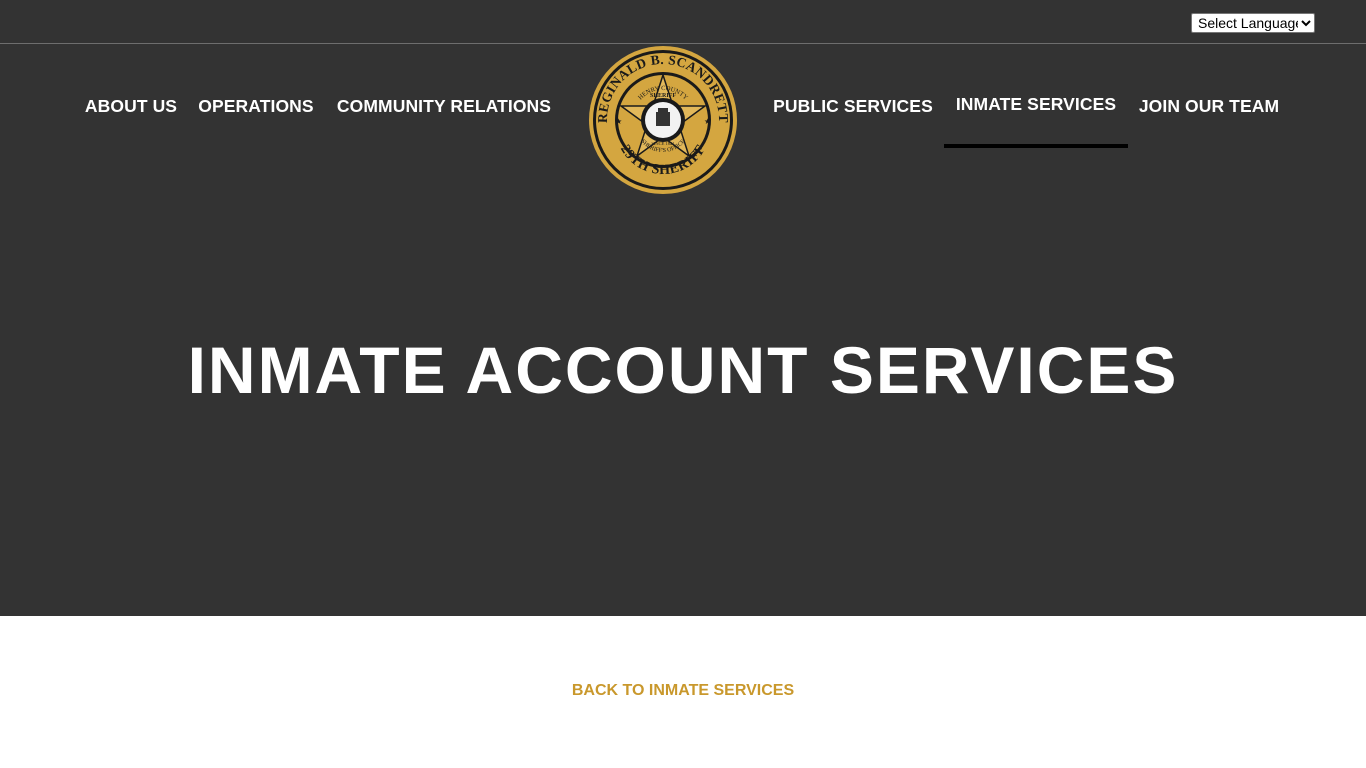  Describe the element at coordinates (131, 106) in the screenshot. I see `nav-item-about-us: ABOUT US` at that location.